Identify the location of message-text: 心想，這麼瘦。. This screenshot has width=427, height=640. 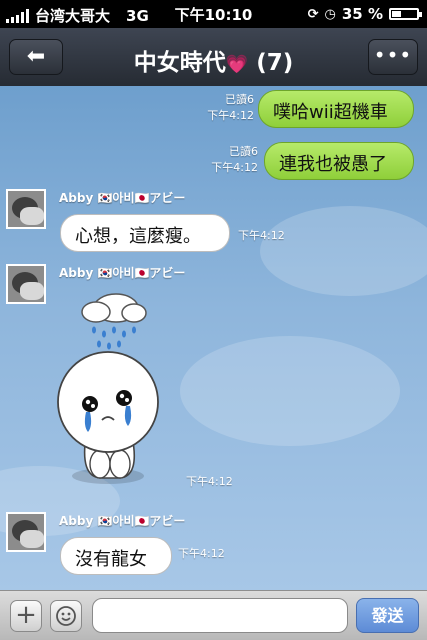
(138, 236).